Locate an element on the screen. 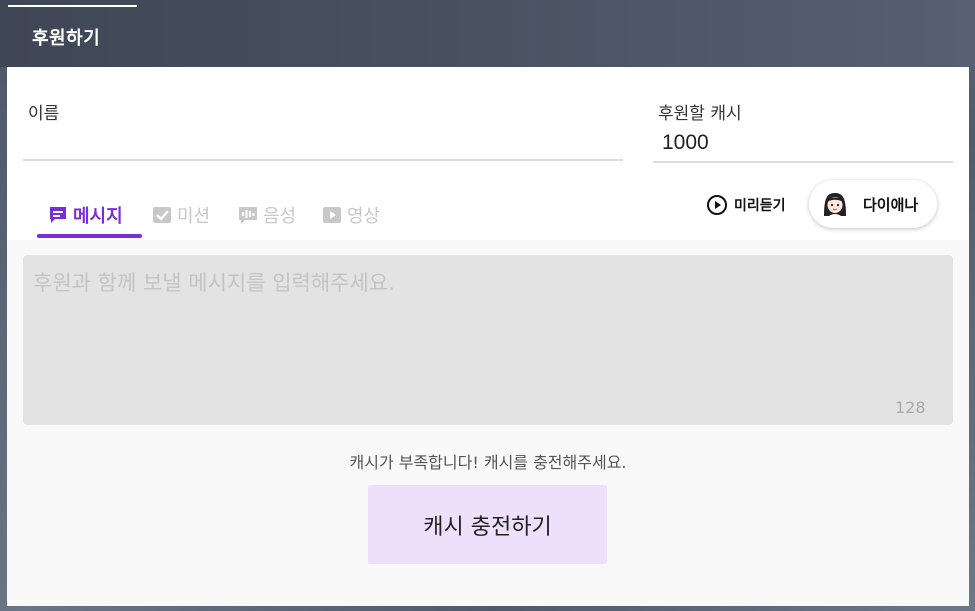 Image resolution: width=975 pixels, height=611 pixels. tab-message-label: 메시지 is located at coordinates (98, 216).